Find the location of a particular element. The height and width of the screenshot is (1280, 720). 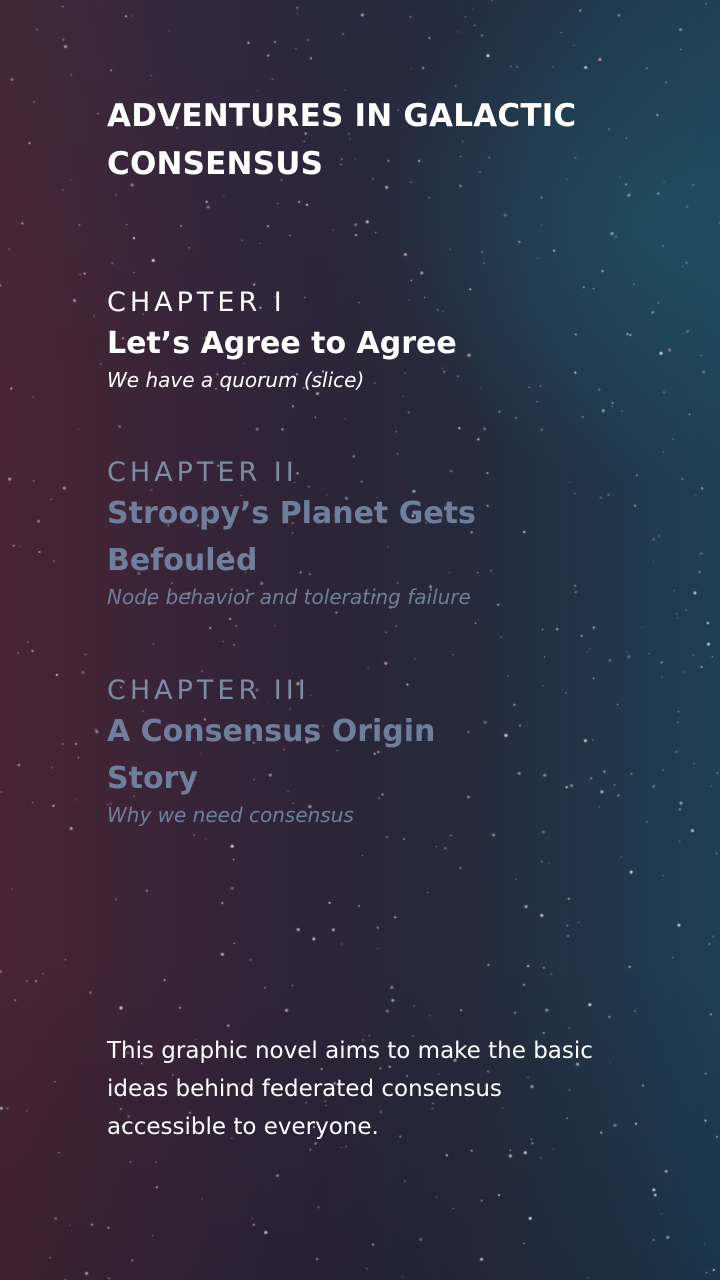

chapter-title: Stroopy’s Planet Gets Befouled is located at coordinates (291, 537).